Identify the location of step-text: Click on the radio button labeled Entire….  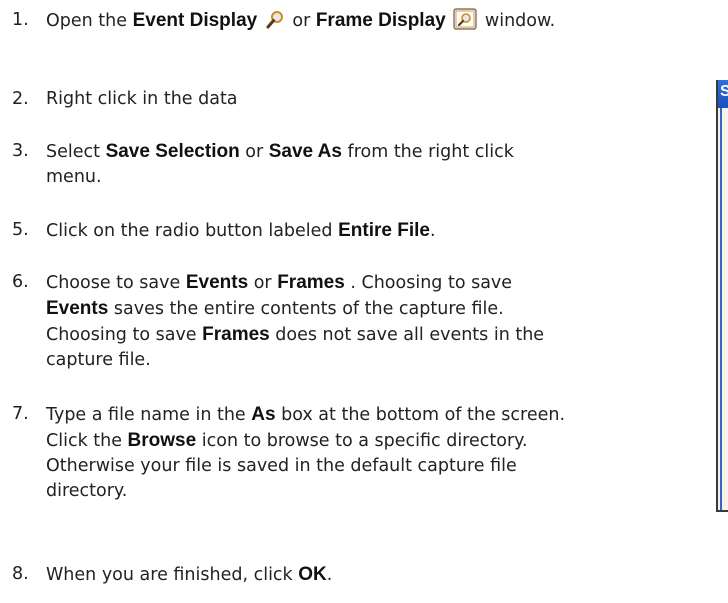
(241, 231).